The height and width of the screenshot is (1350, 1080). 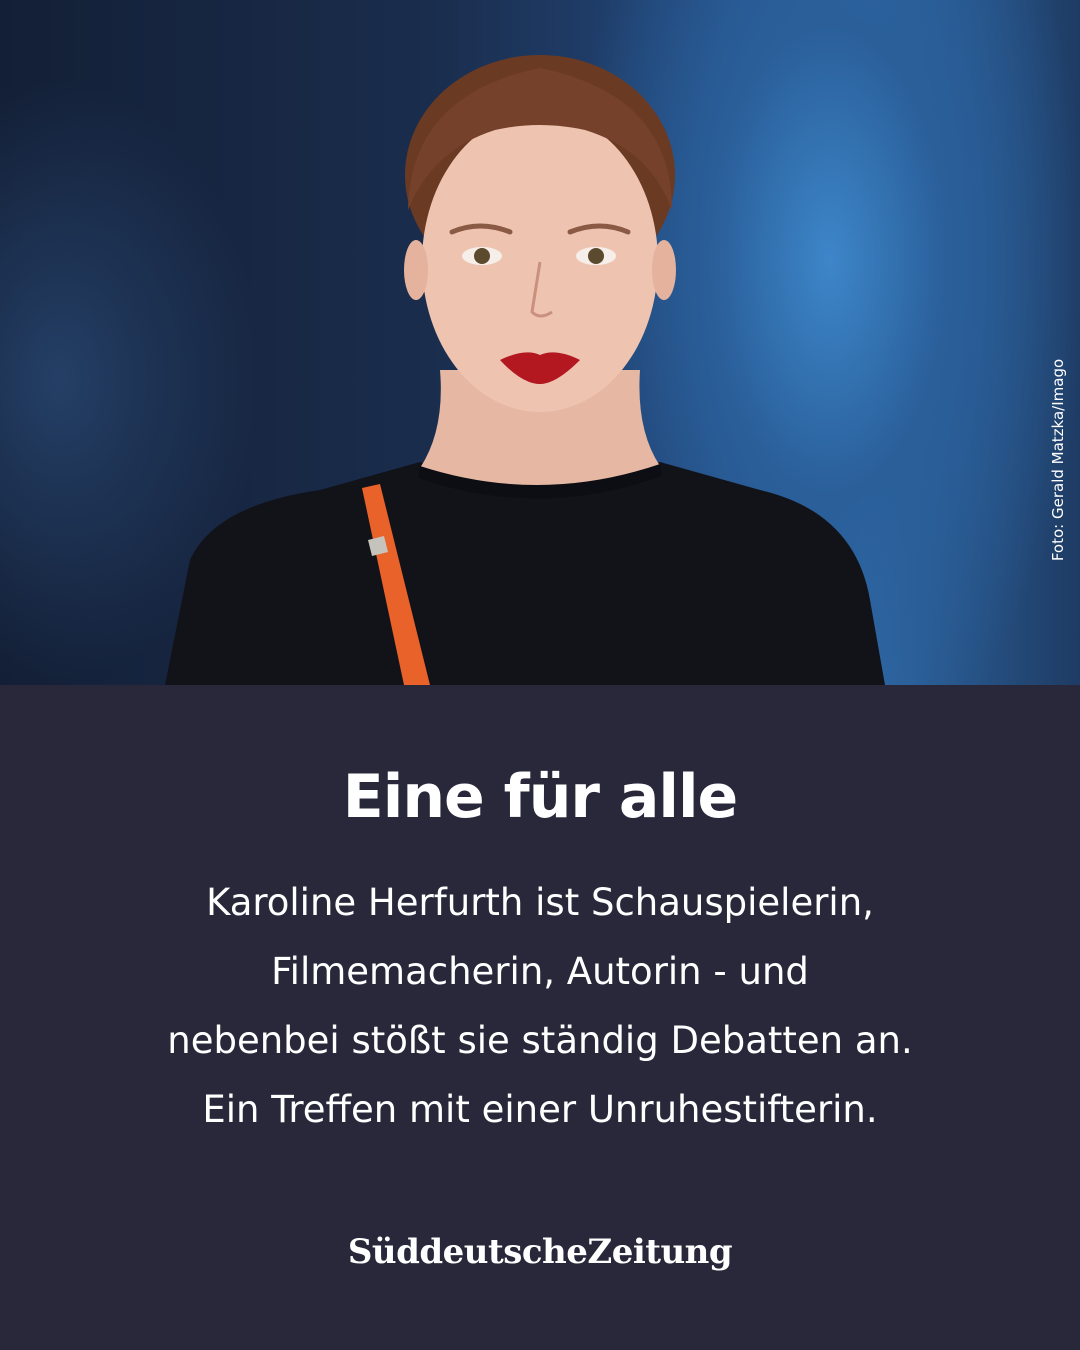 What do you see at coordinates (540, 971) in the screenshot?
I see `teaser-line: Filmemacherin, Autorin - und` at bounding box center [540, 971].